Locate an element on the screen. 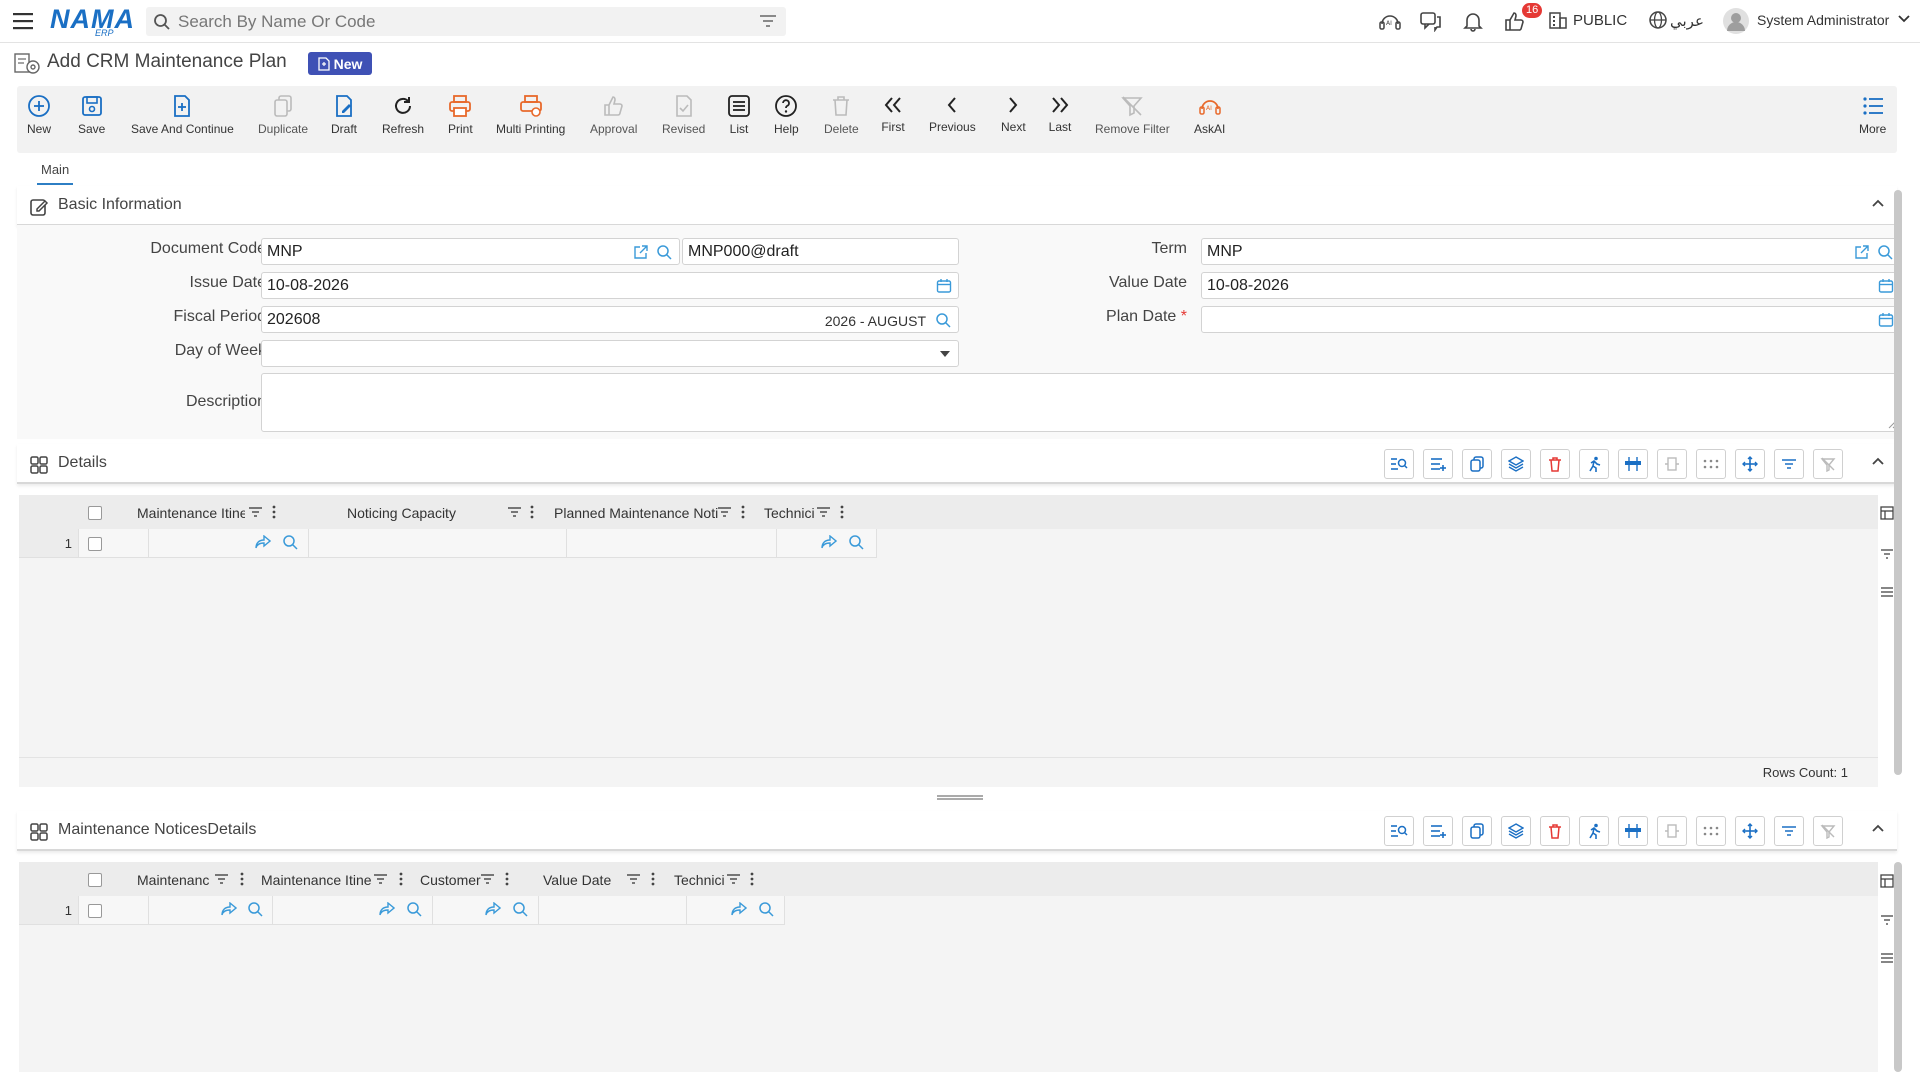  value-date-field: 10-08-2026 is located at coordinates (1550, 285).